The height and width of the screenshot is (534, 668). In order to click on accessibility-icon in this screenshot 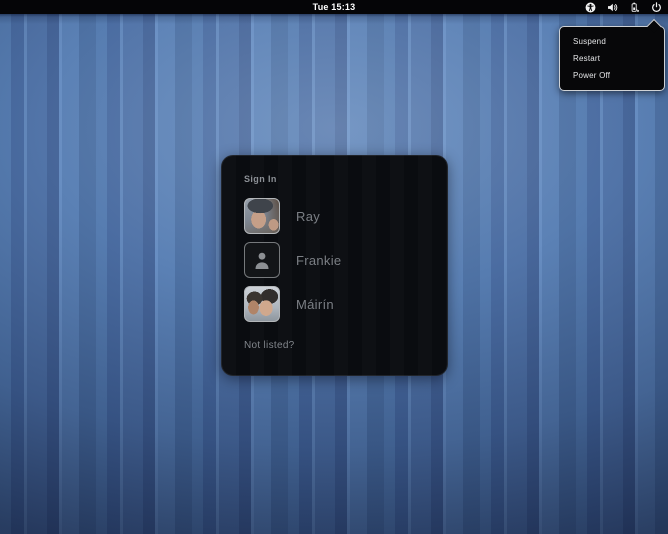, I will do `click(590, 7)`.